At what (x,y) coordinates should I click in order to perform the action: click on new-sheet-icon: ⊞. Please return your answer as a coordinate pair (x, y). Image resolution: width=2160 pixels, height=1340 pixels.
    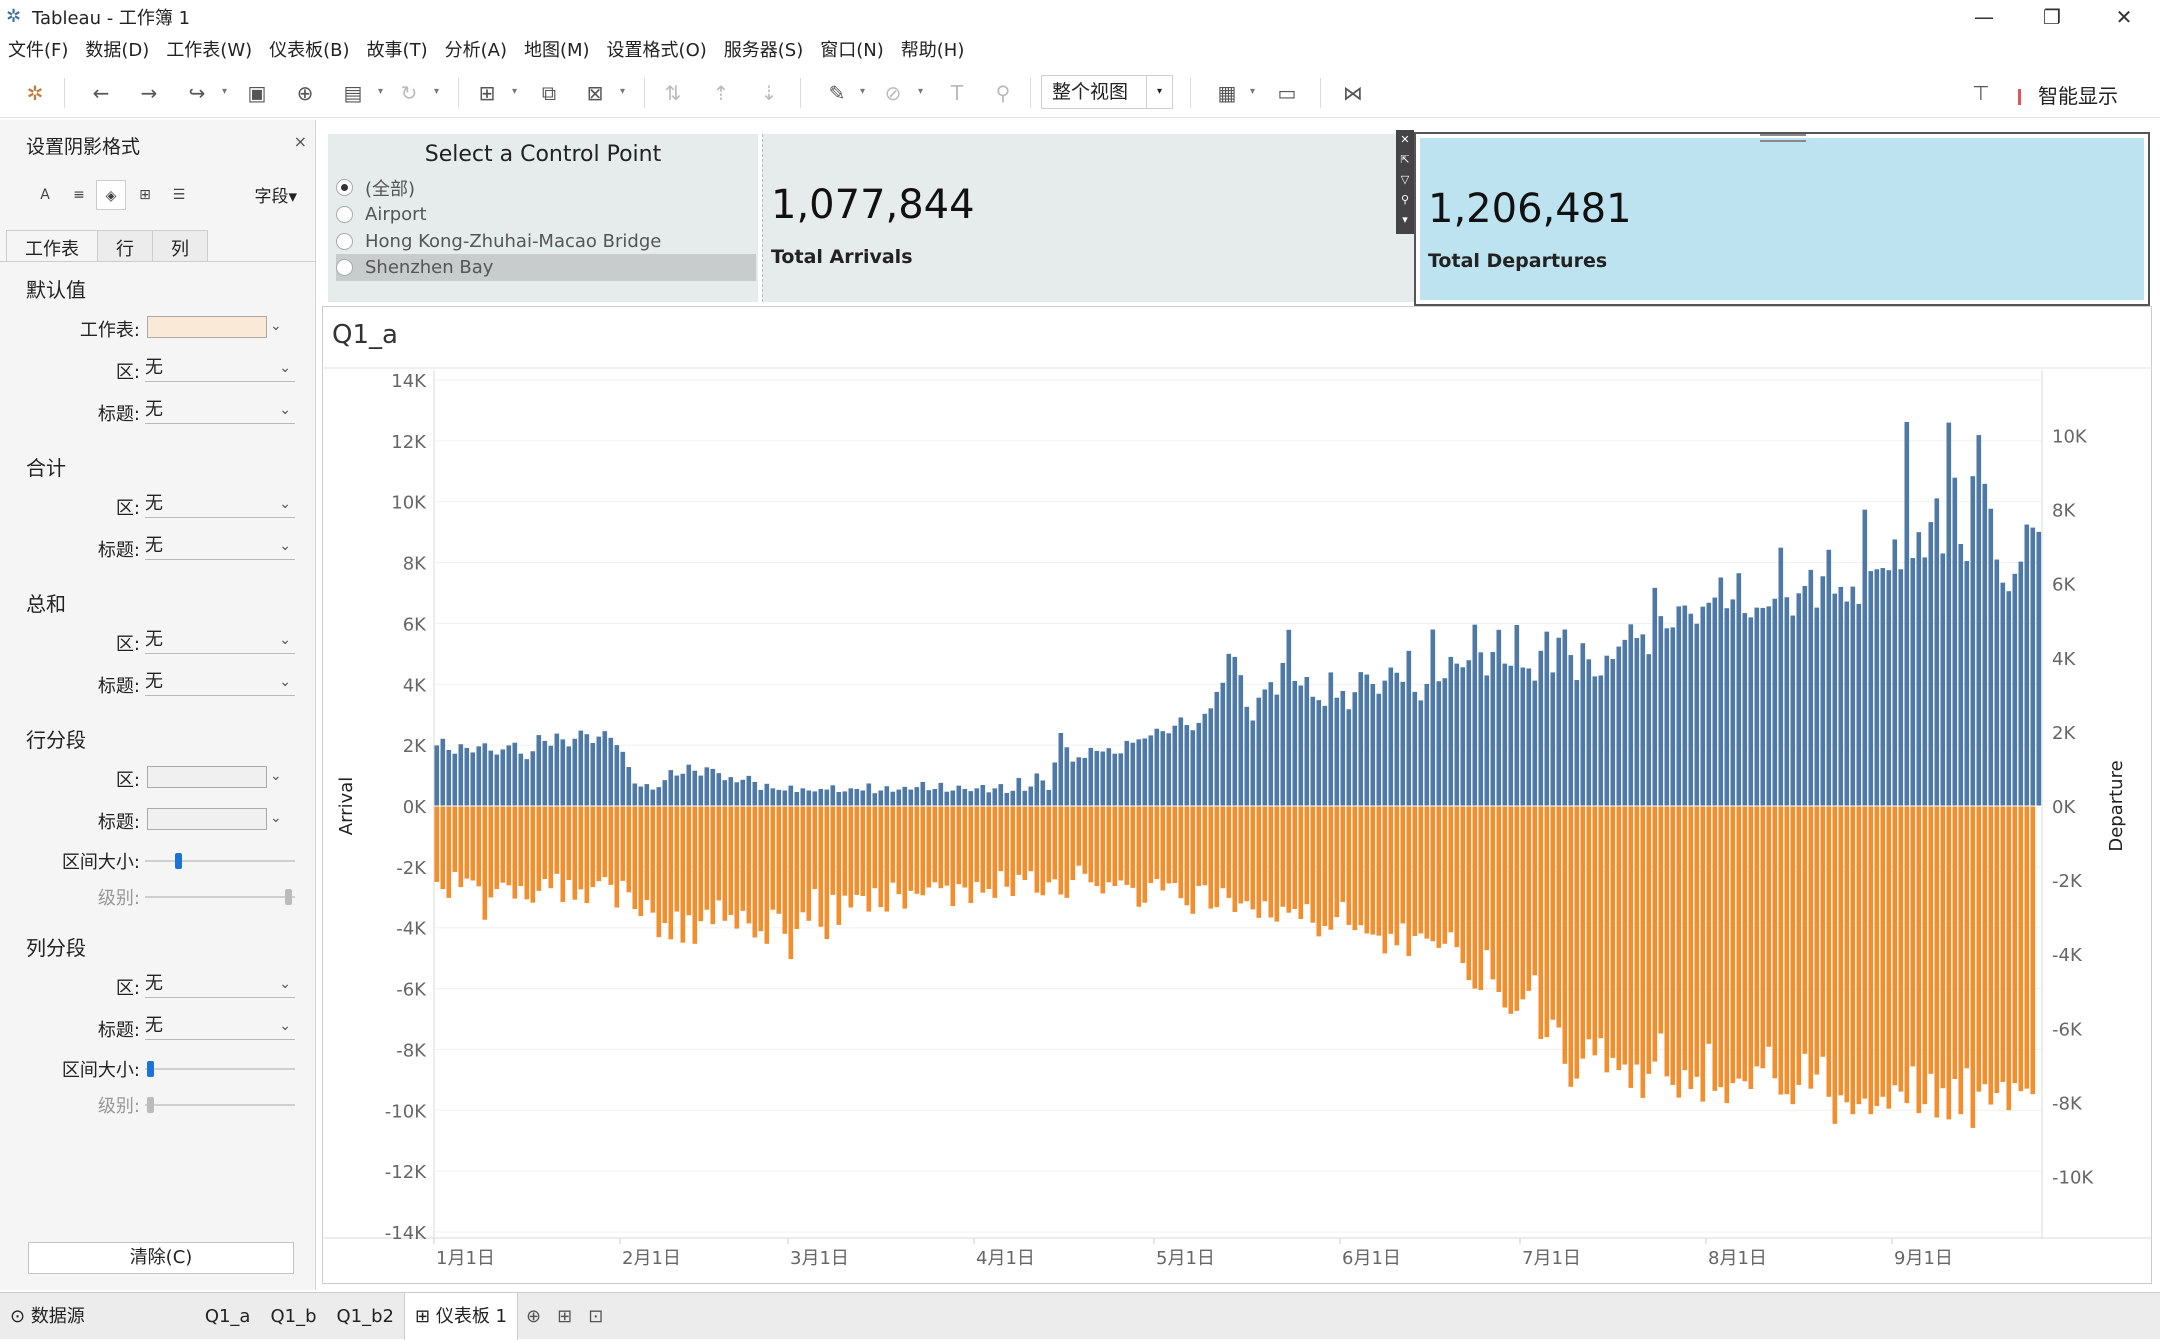
    Looking at the image, I should click on (487, 93).